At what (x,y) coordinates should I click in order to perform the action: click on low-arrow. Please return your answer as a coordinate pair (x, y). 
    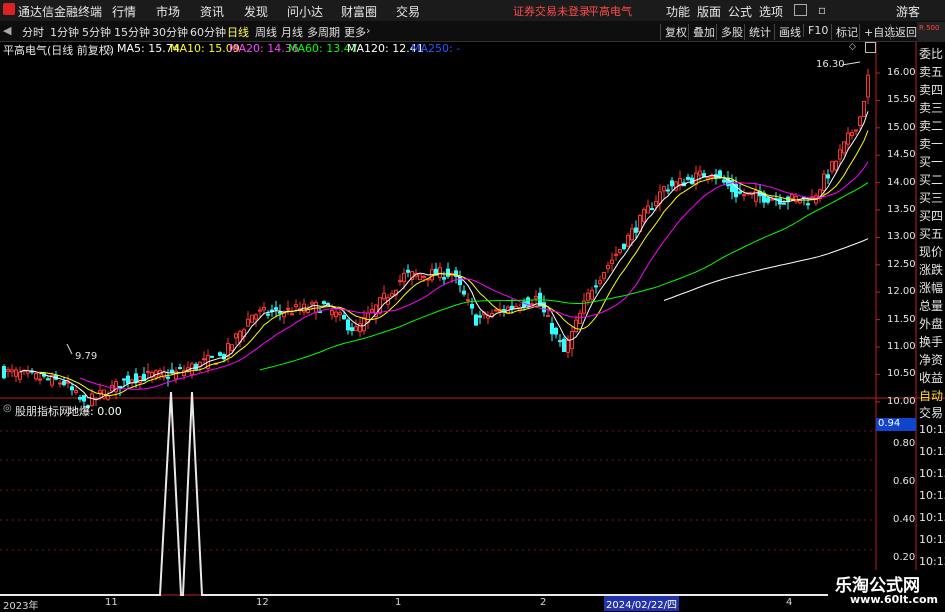
    Looking at the image, I should click on (69, 349).